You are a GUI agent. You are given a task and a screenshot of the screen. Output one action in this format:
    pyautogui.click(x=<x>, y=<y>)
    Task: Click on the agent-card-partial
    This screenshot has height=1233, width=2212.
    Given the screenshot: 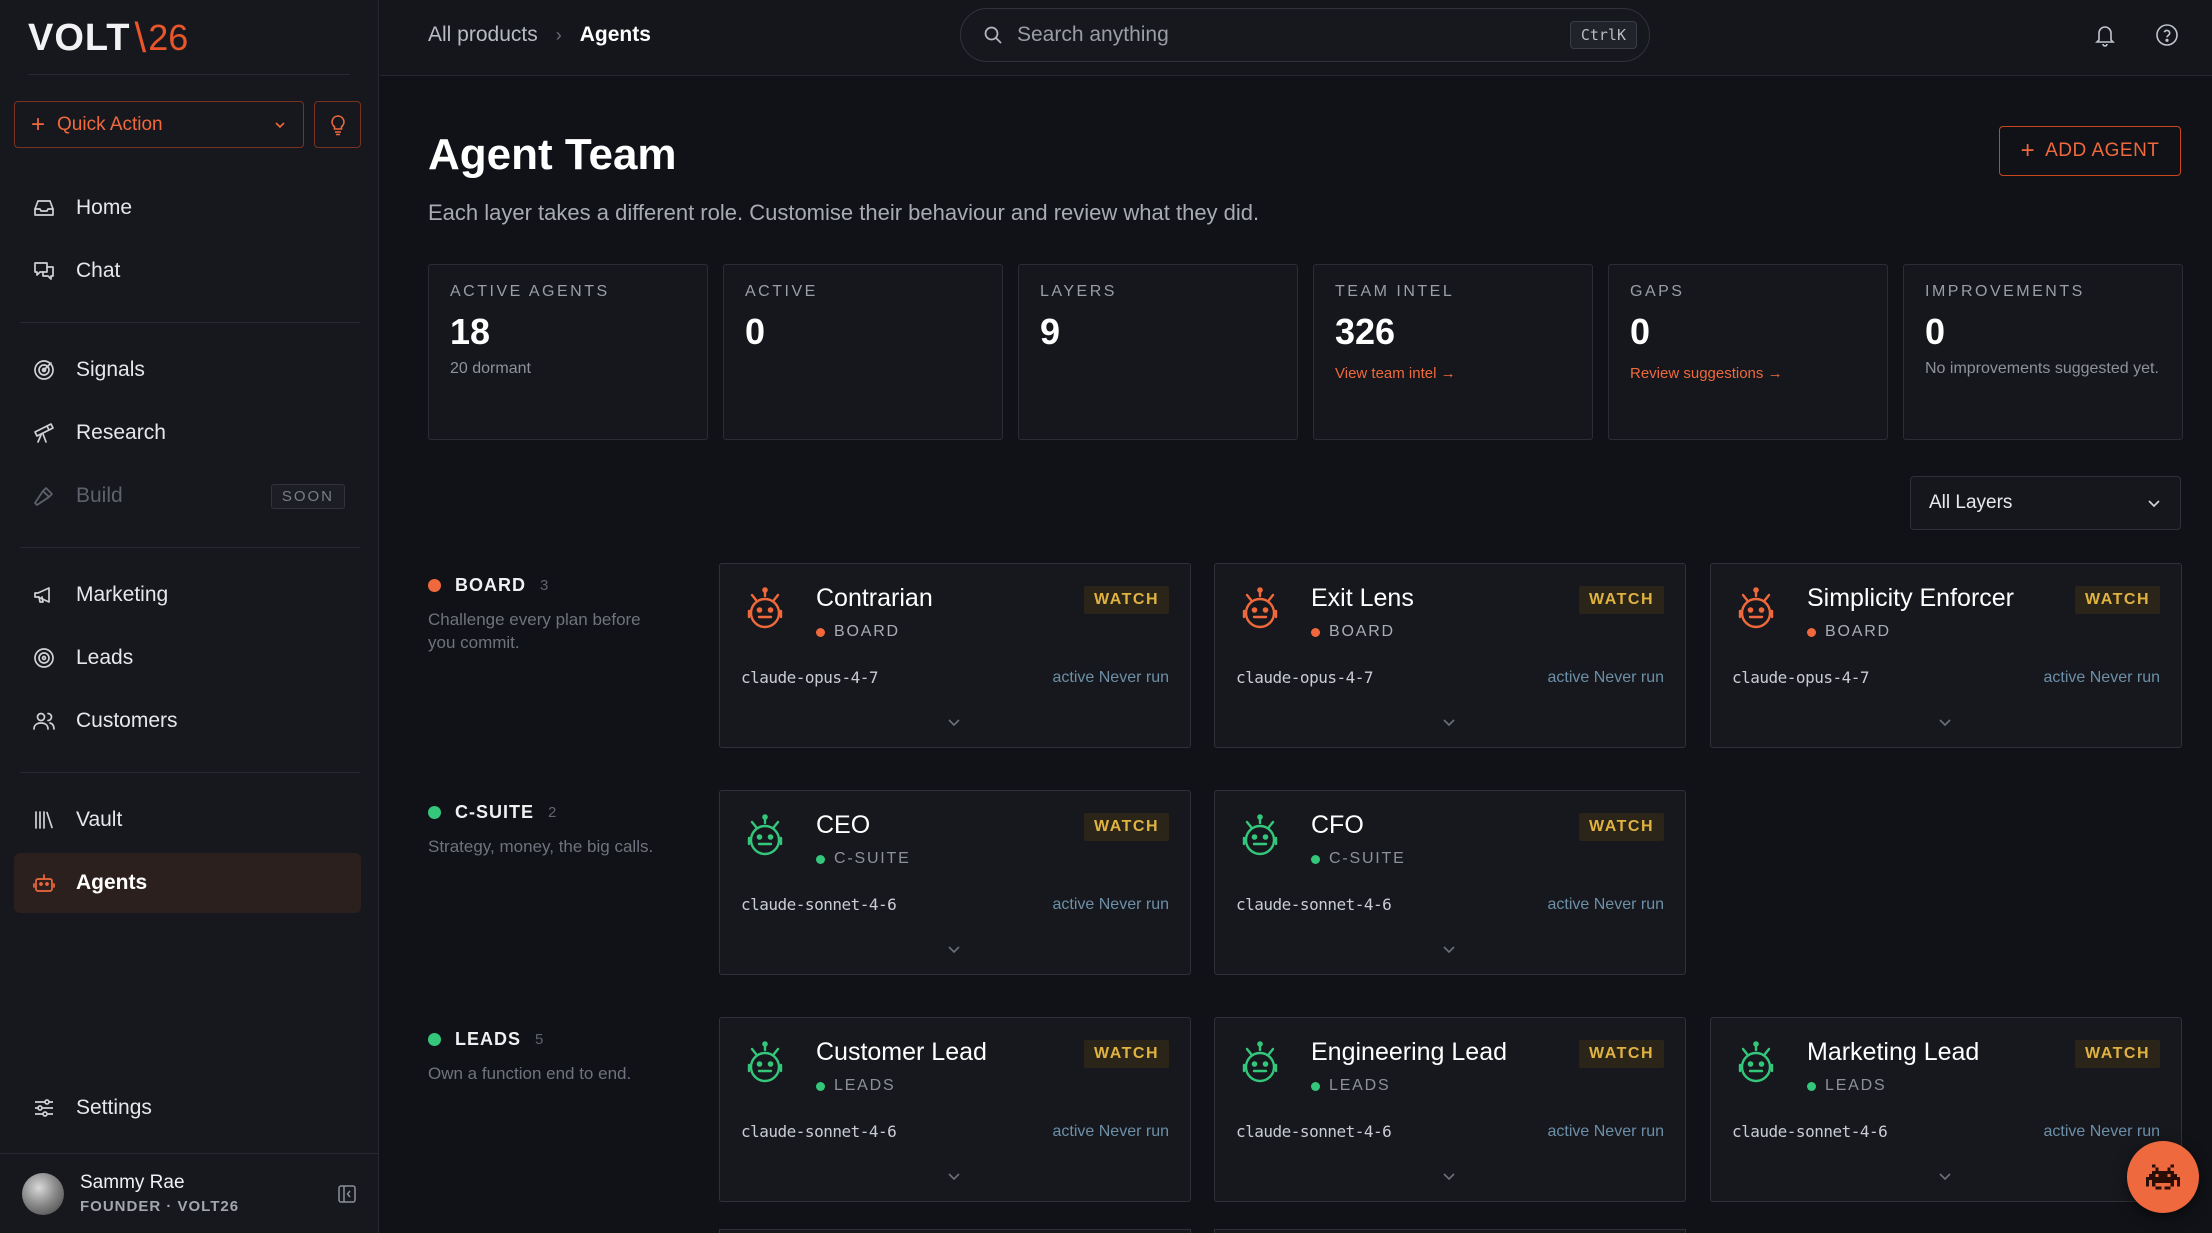 What is the action you would take?
    pyautogui.click(x=1450, y=1231)
    